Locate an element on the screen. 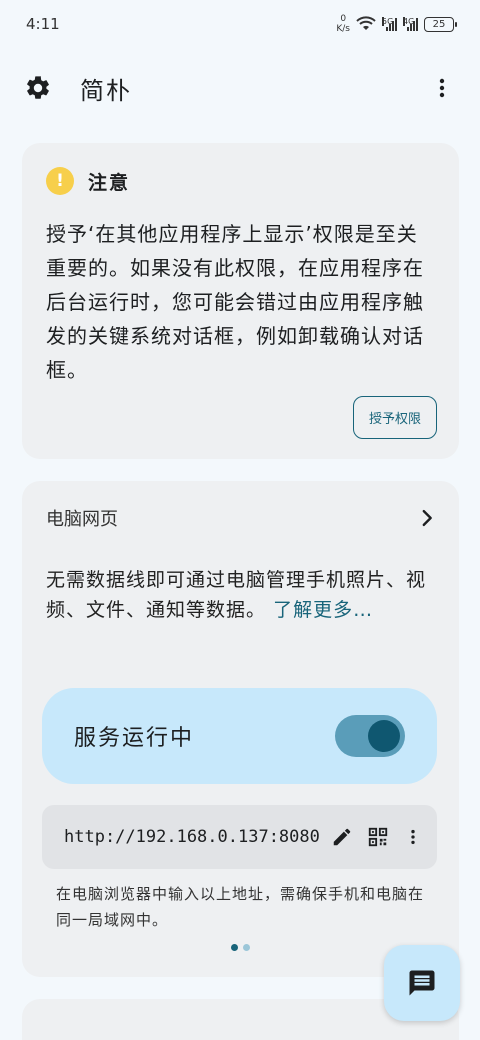 The width and height of the screenshot is (480, 1040). sim2-label: 4G is located at coordinates (409, 21).